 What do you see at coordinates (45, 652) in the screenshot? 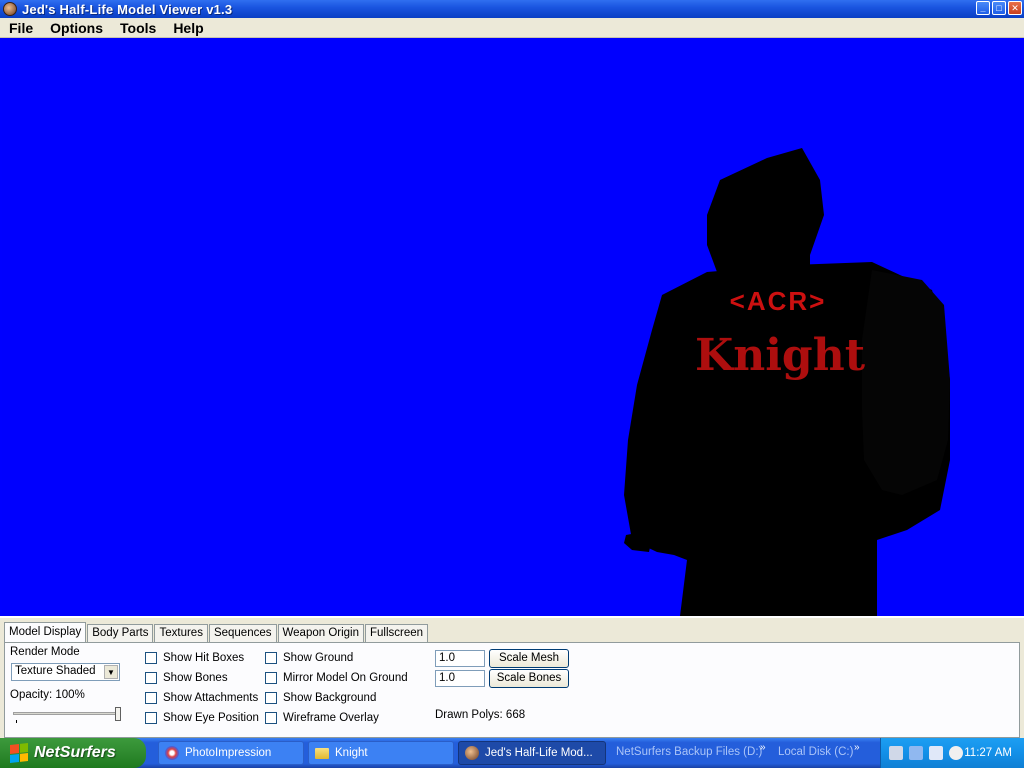
I see `render-mode-label: Render Mode` at bounding box center [45, 652].